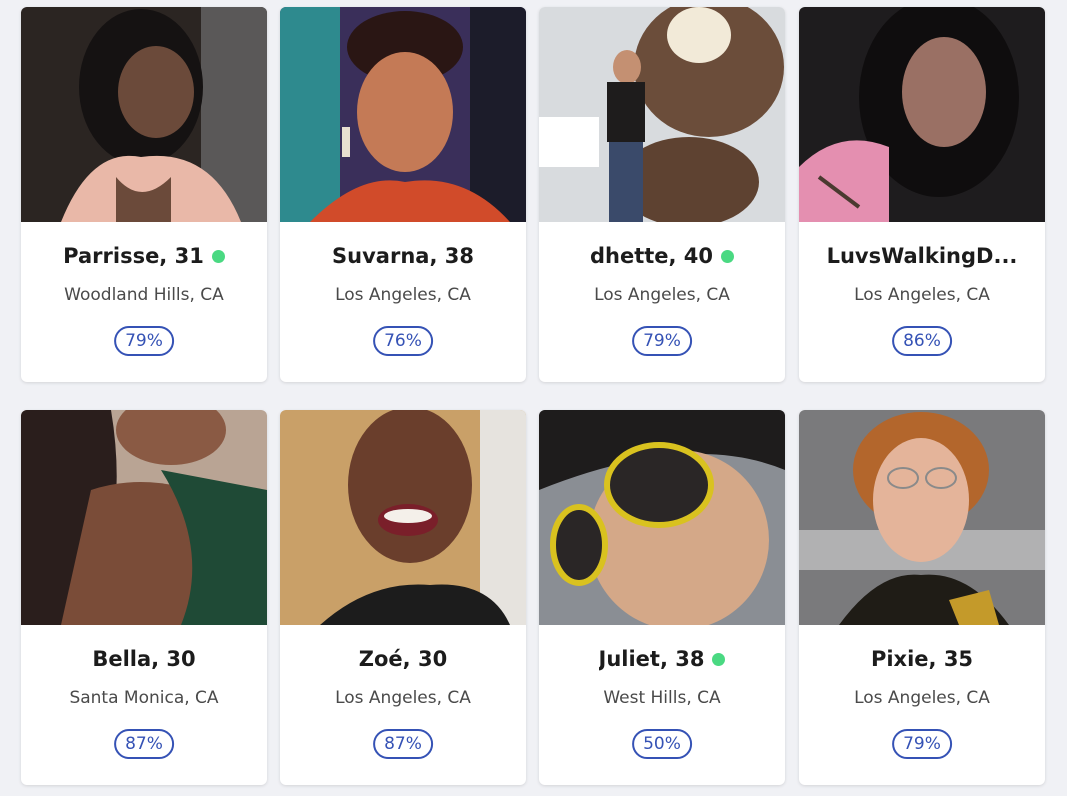 The width and height of the screenshot is (1067, 796). What do you see at coordinates (652, 659) in the screenshot?
I see `profile-name: Juliet, 38` at bounding box center [652, 659].